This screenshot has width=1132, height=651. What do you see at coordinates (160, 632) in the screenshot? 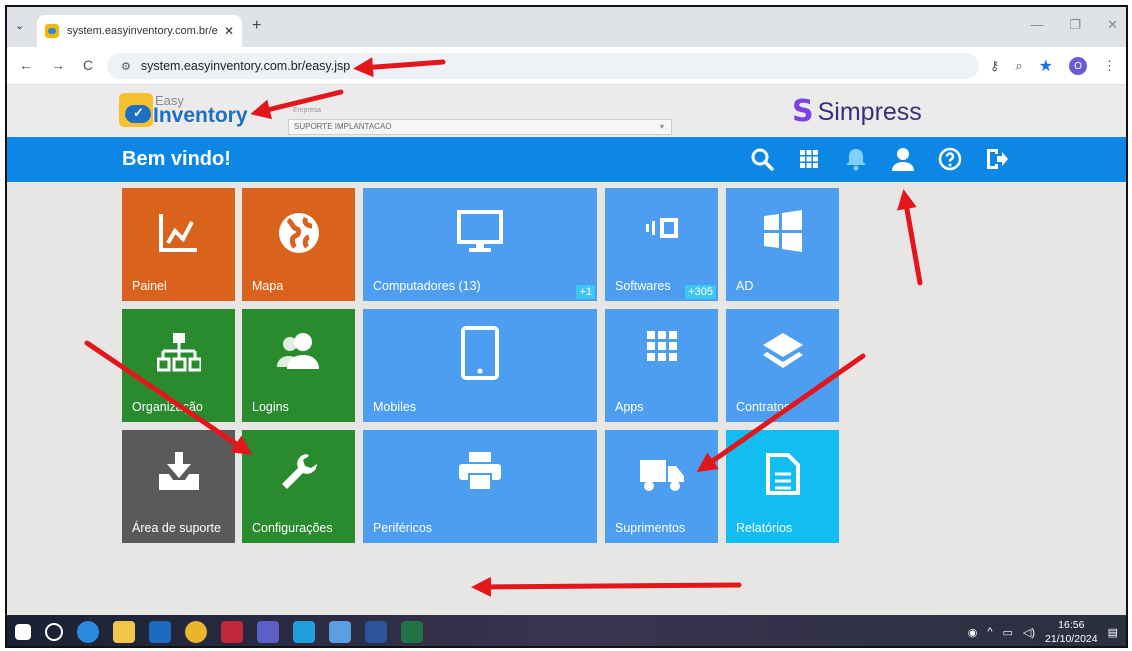
I see `outlook-icon` at bounding box center [160, 632].